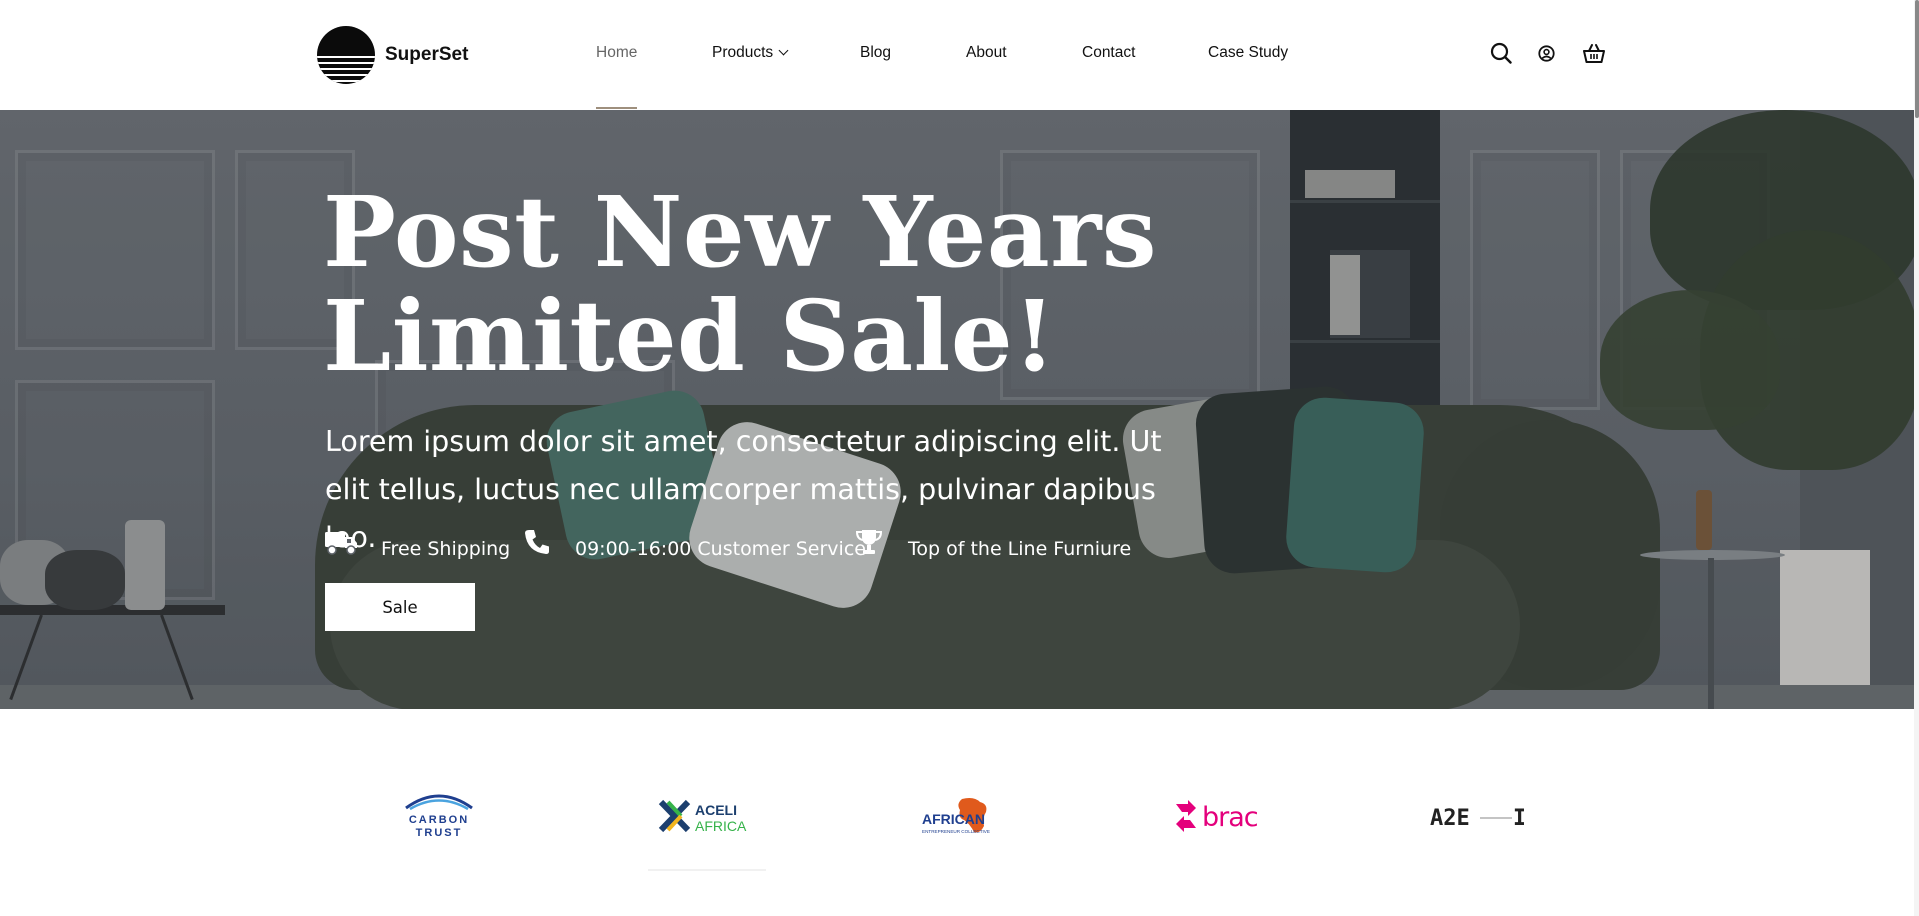  I want to click on chevron-down-icon, so click(783, 50).